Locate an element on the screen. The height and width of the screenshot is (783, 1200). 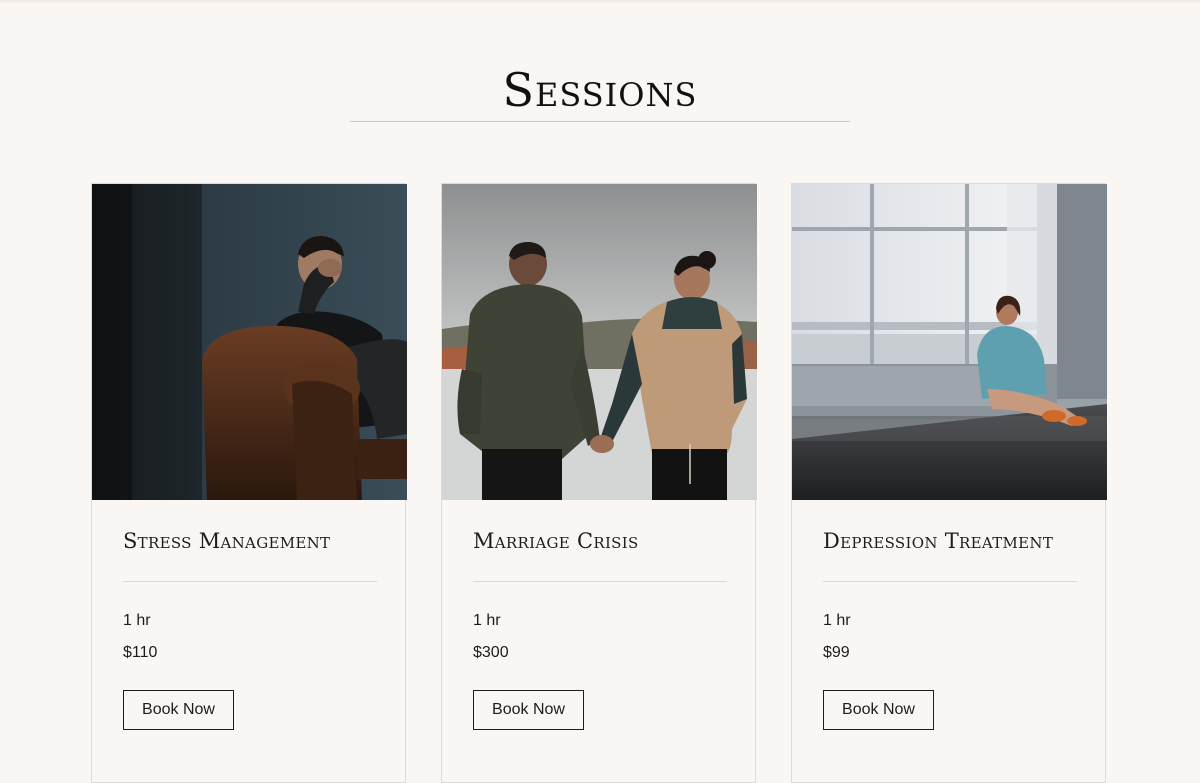
woman-by-window-photo is located at coordinates (949, 342).